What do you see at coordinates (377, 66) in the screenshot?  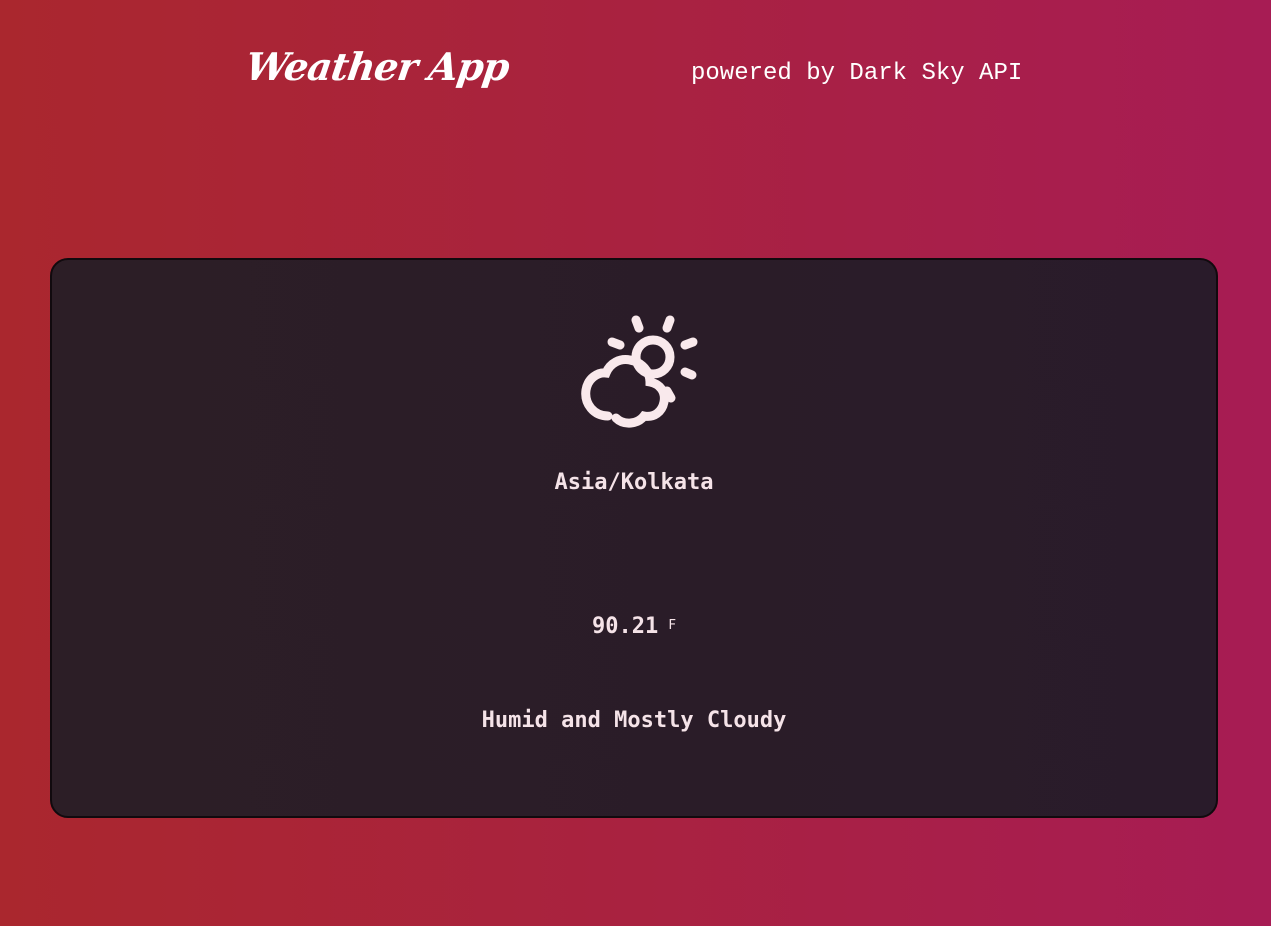 I see `app-logo-title: Weather App` at bounding box center [377, 66].